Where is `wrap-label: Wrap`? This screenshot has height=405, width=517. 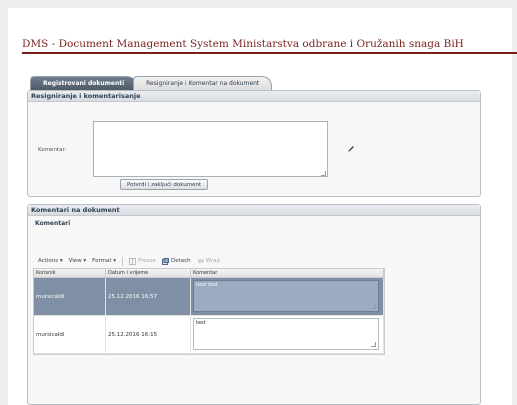
wrap-label: Wrap is located at coordinates (212, 261).